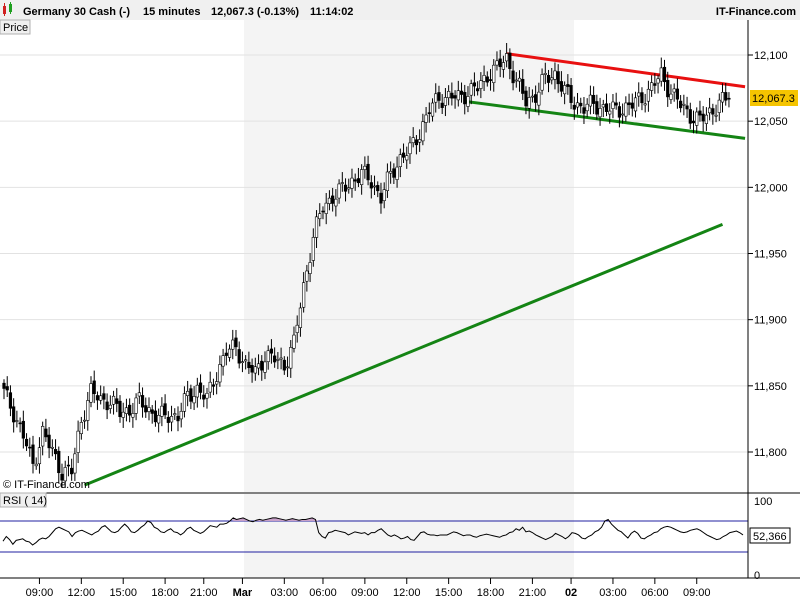  What do you see at coordinates (757, 576) in the screenshot?
I see `rsi-tick-label: 0` at bounding box center [757, 576].